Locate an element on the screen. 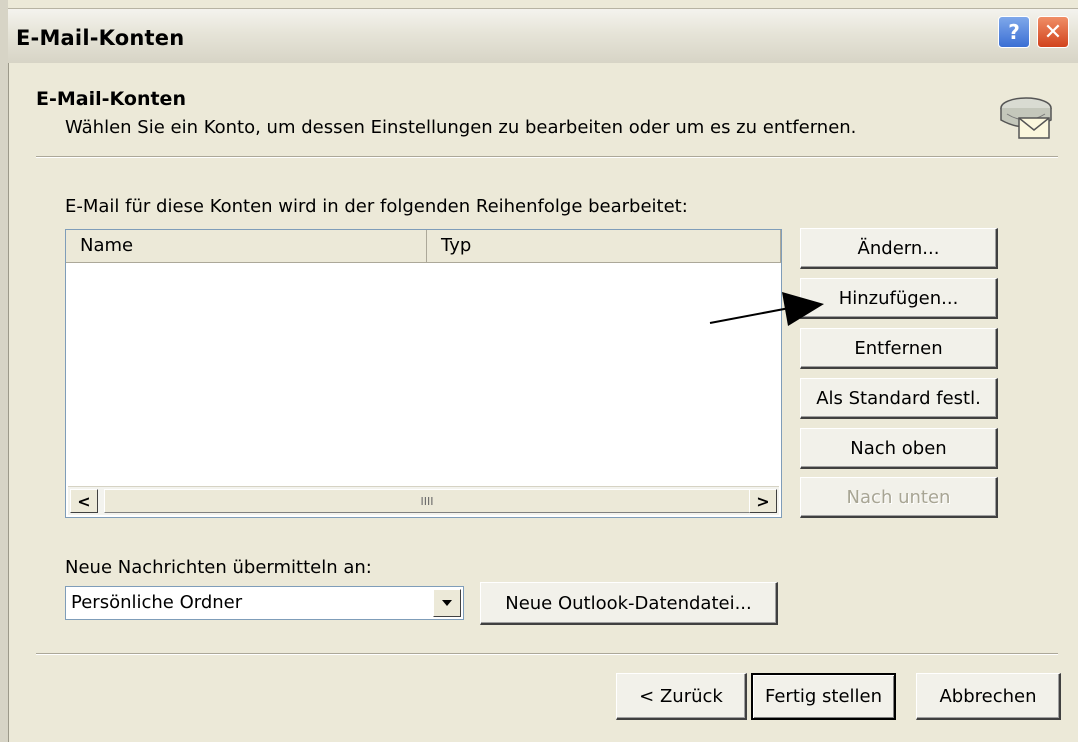  footer-separator is located at coordinates (547, 654).